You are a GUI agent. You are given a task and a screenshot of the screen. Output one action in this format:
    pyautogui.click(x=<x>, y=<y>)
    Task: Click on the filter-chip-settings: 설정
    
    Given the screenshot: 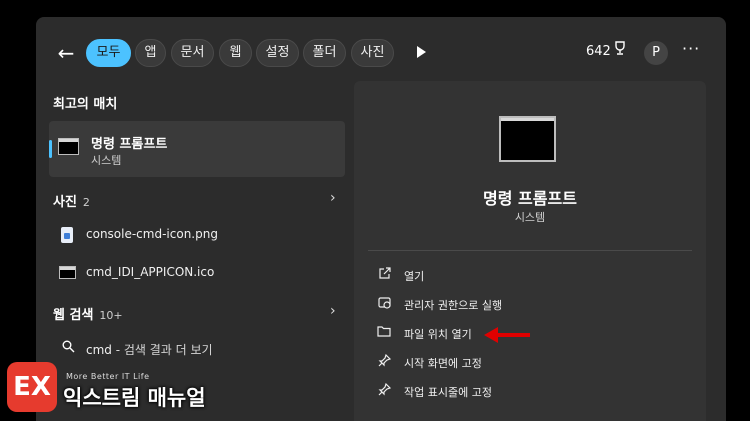 What is the action you would take?
    pyautogui.click(x=277, y=53)
    